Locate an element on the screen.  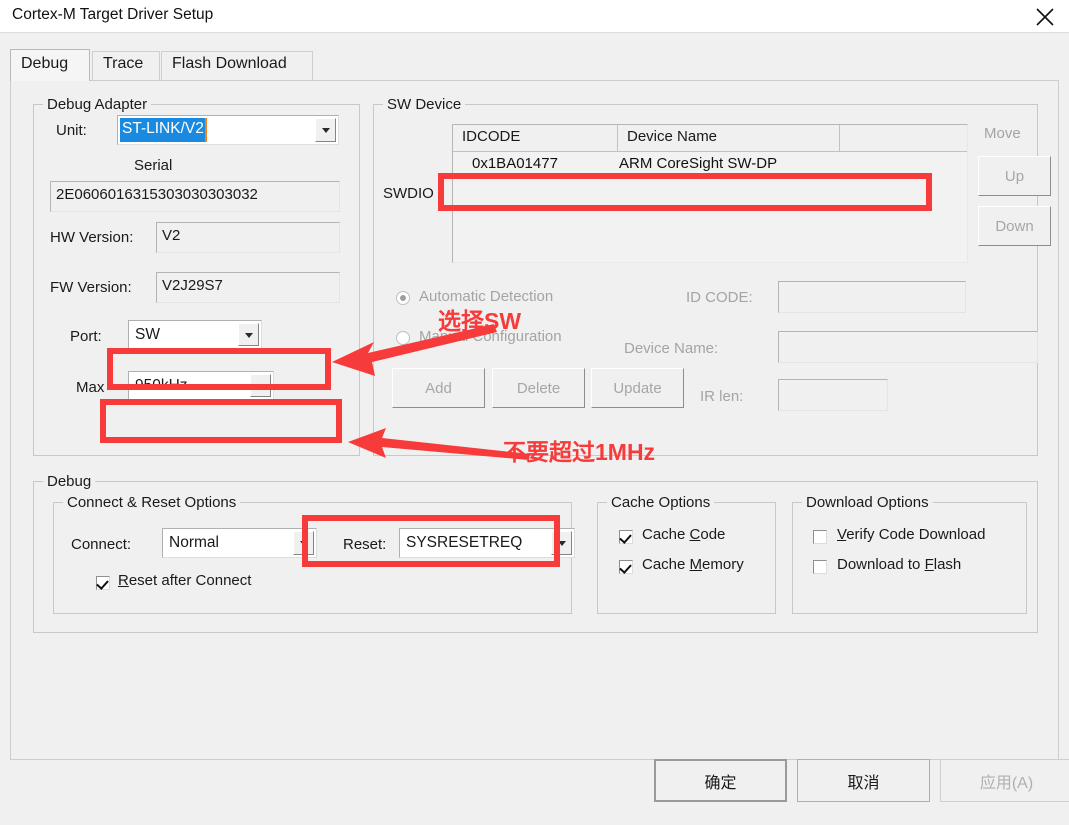
download-options-legend: Download Options is located at coordinates (867, 502).